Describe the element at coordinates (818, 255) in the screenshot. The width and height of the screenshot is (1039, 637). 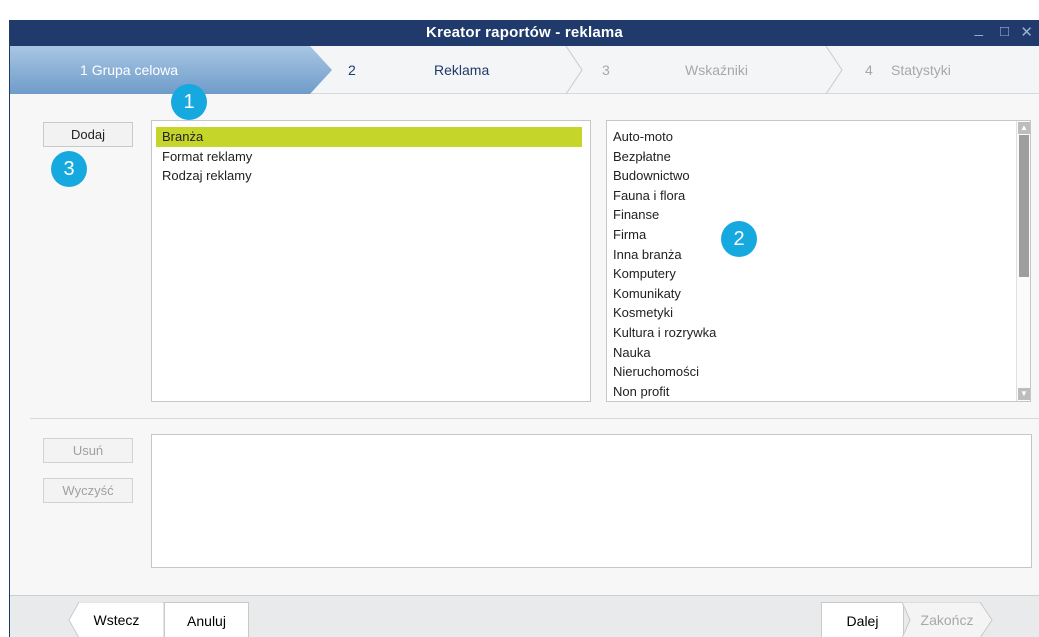
I see `list-item: Inna branża` at that location.